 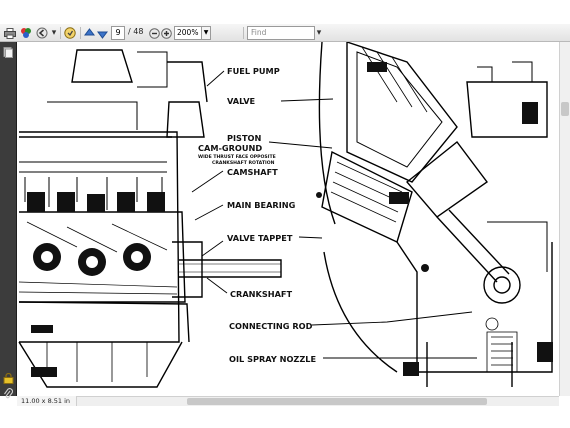 What do you see at coordinates (154, 33) in the screenshot?
I see `zoom-out-icon` at bounding box center [154, 33].